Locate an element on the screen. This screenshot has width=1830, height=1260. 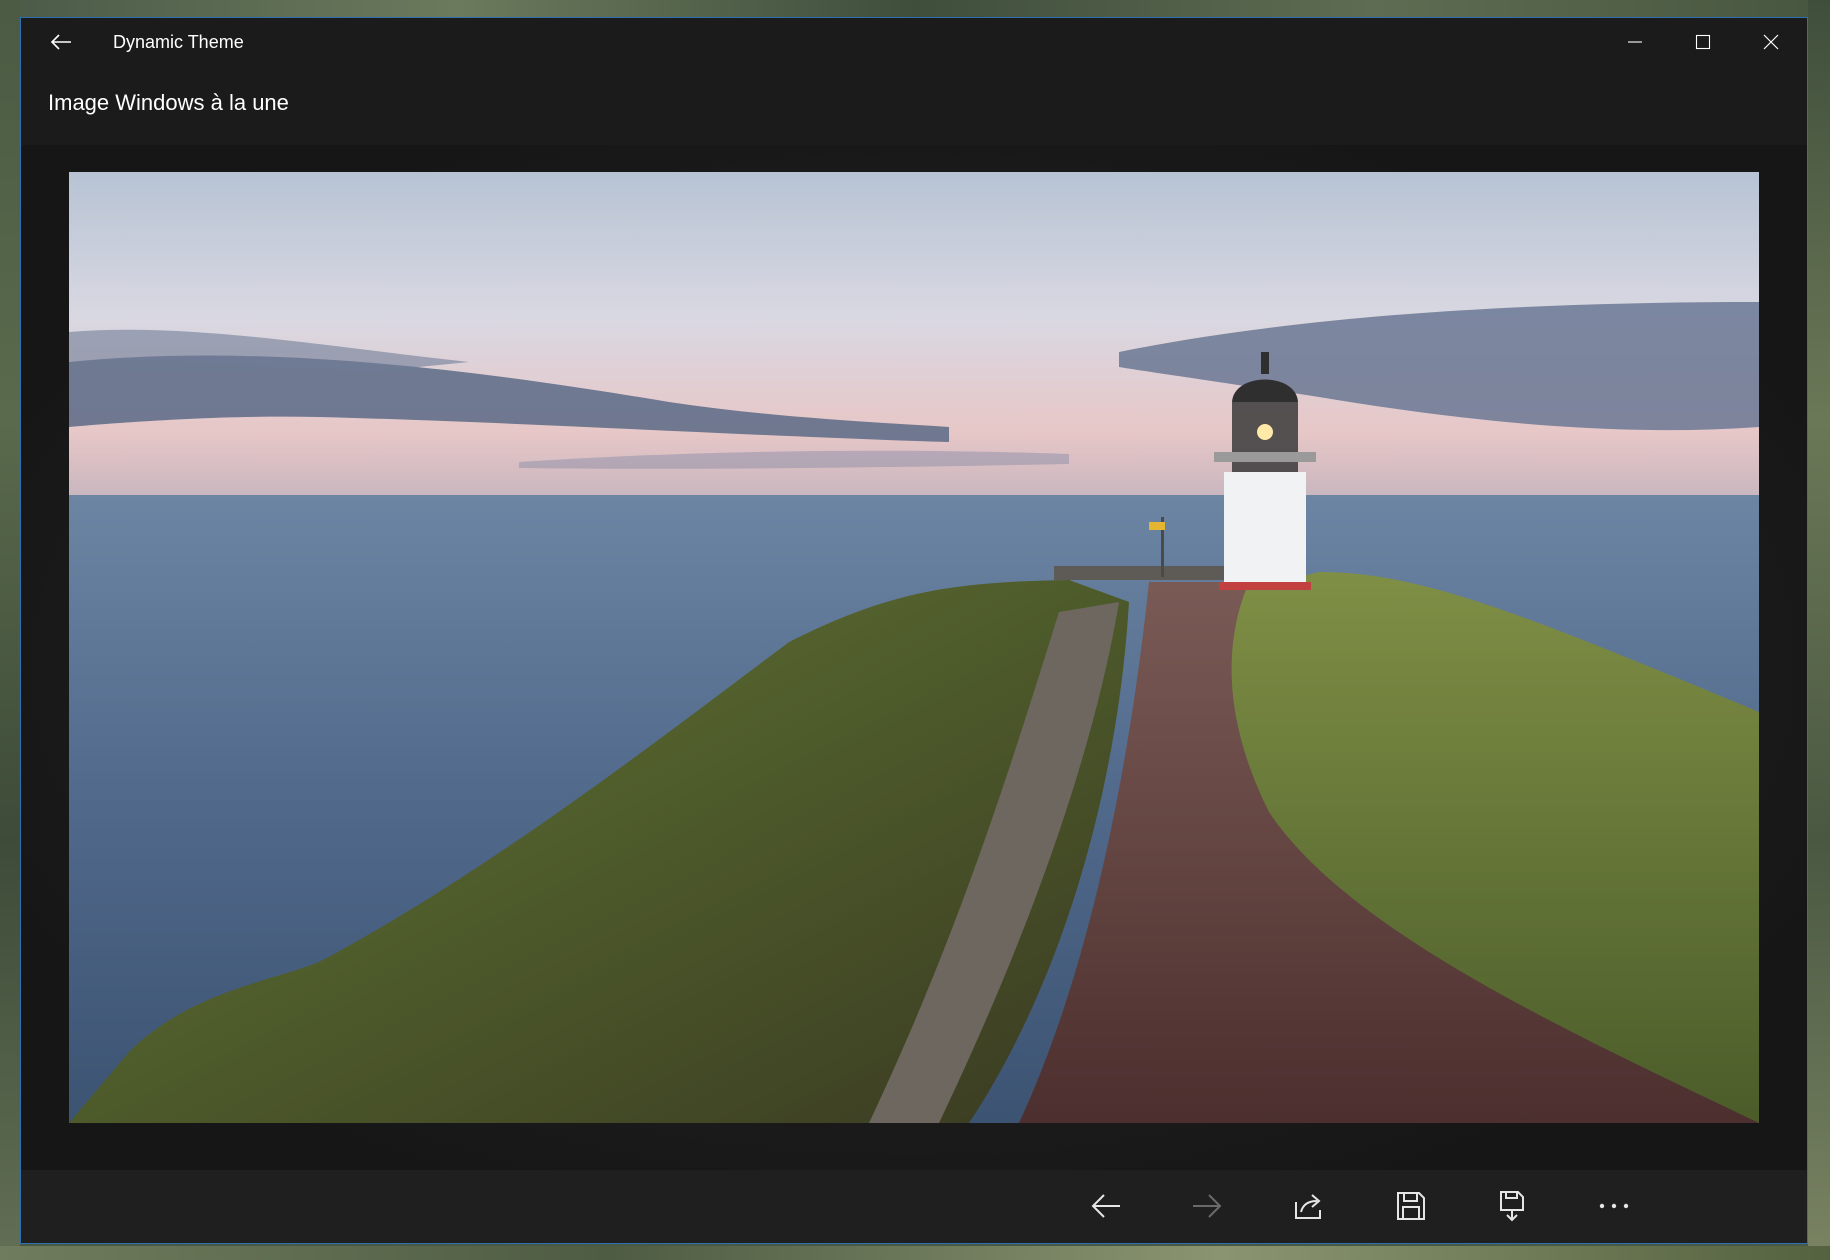
save-button is located at coordinates (1411, 1206).